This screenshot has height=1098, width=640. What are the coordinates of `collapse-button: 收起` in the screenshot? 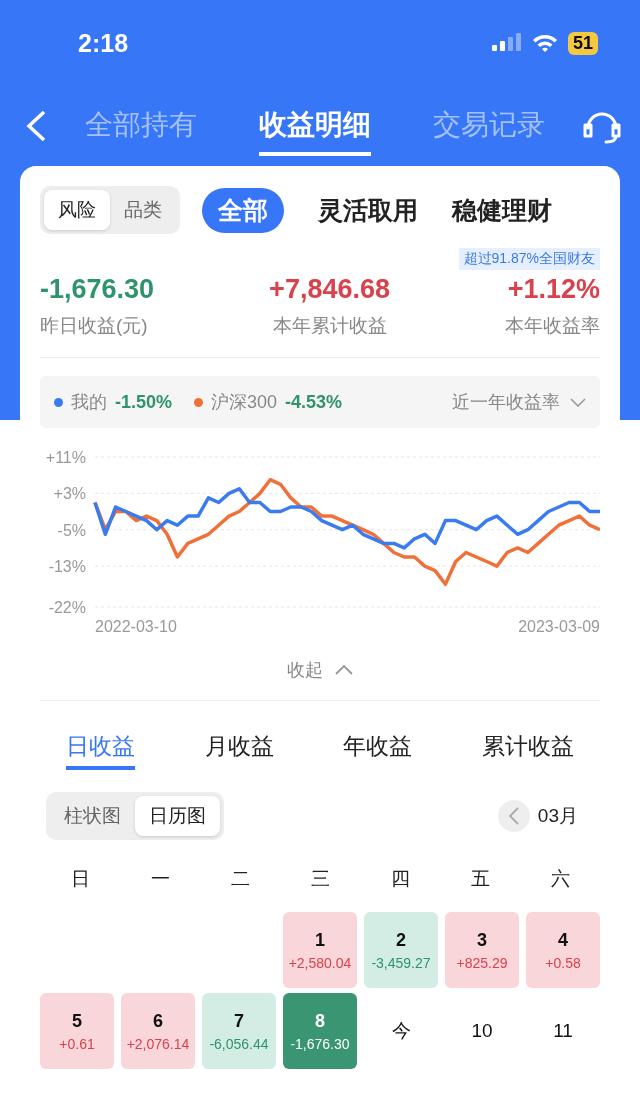 It's located at (320, 670).